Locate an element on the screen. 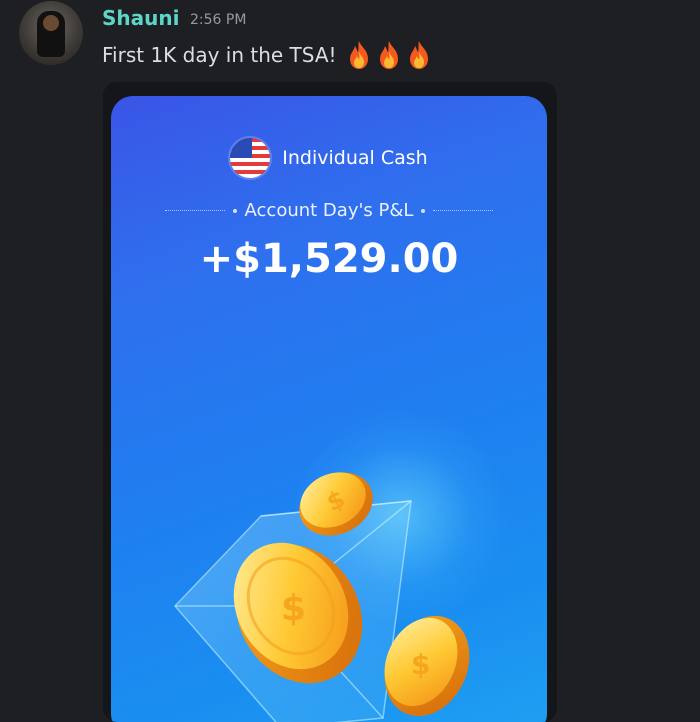  us-flag-icon is located at coordinates (250, 158).